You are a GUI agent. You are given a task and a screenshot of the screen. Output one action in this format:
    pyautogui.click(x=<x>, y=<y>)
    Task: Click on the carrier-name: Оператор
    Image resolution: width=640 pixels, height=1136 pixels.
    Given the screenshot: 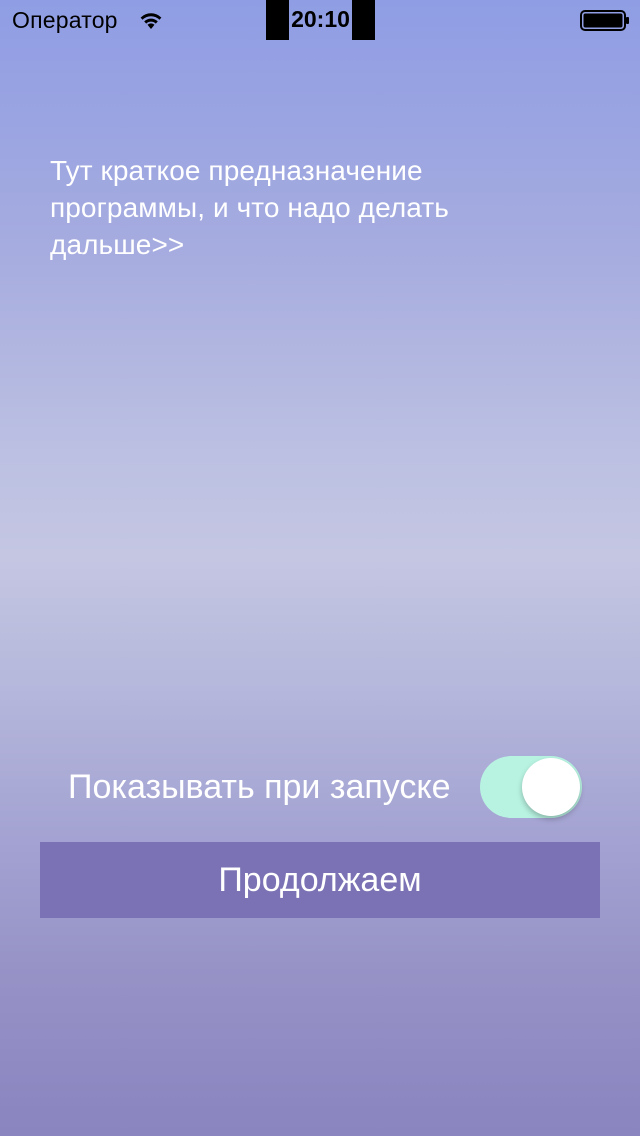 What is the action you would take?
    pyautogui.click(x=65, y=20)
    